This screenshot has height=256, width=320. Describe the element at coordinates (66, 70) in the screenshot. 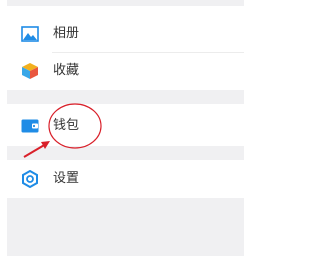

I see `menu-item-favorites-label: 收藏` at that location.